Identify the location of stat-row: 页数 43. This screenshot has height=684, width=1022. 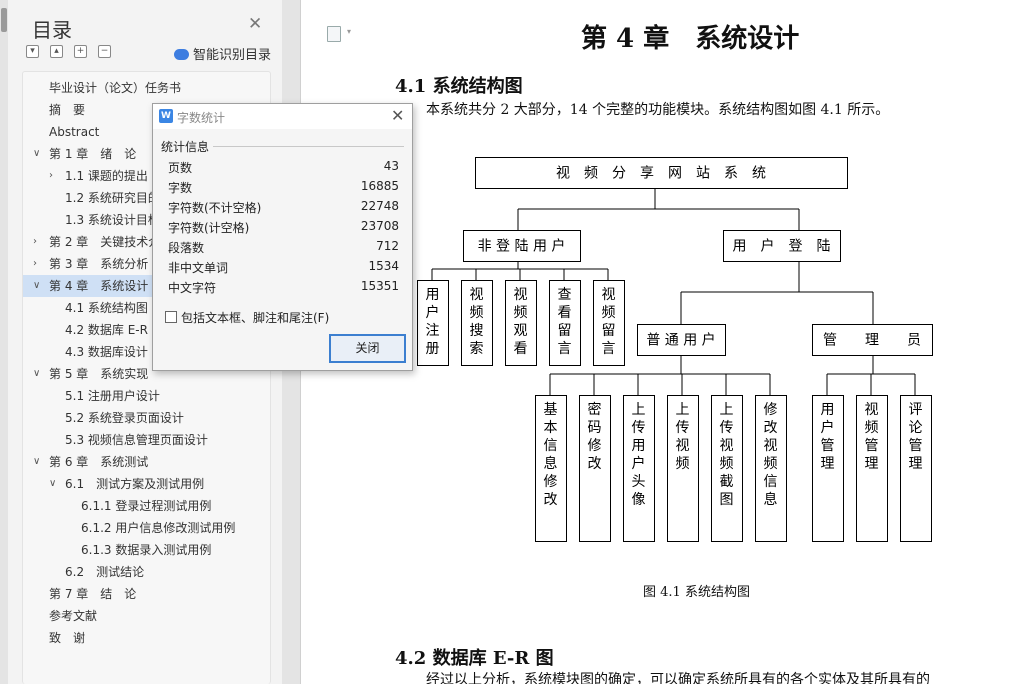
(283, 169).